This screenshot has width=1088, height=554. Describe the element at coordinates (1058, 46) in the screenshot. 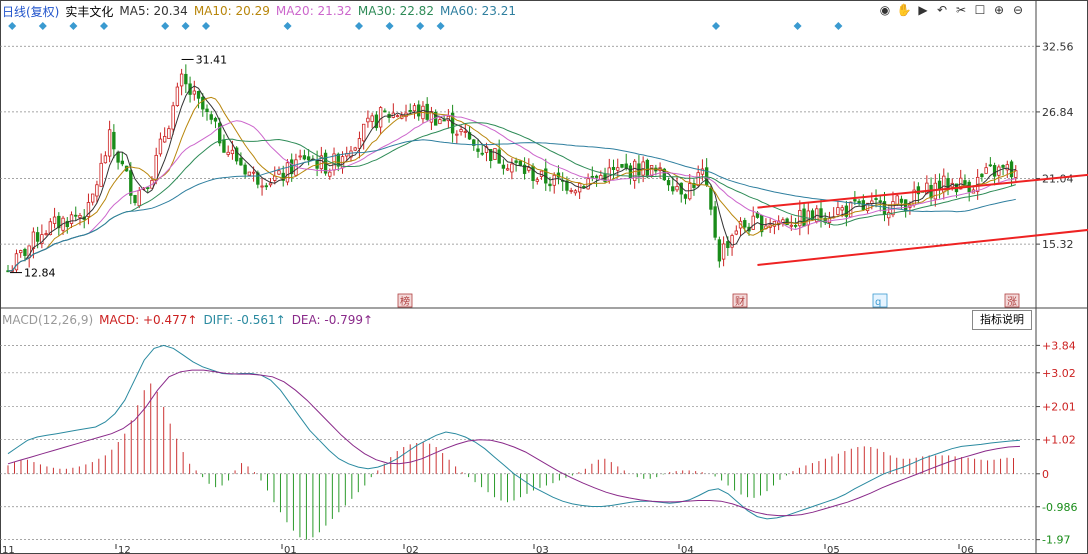

I see `price-tick-label: 32.56` at that location.